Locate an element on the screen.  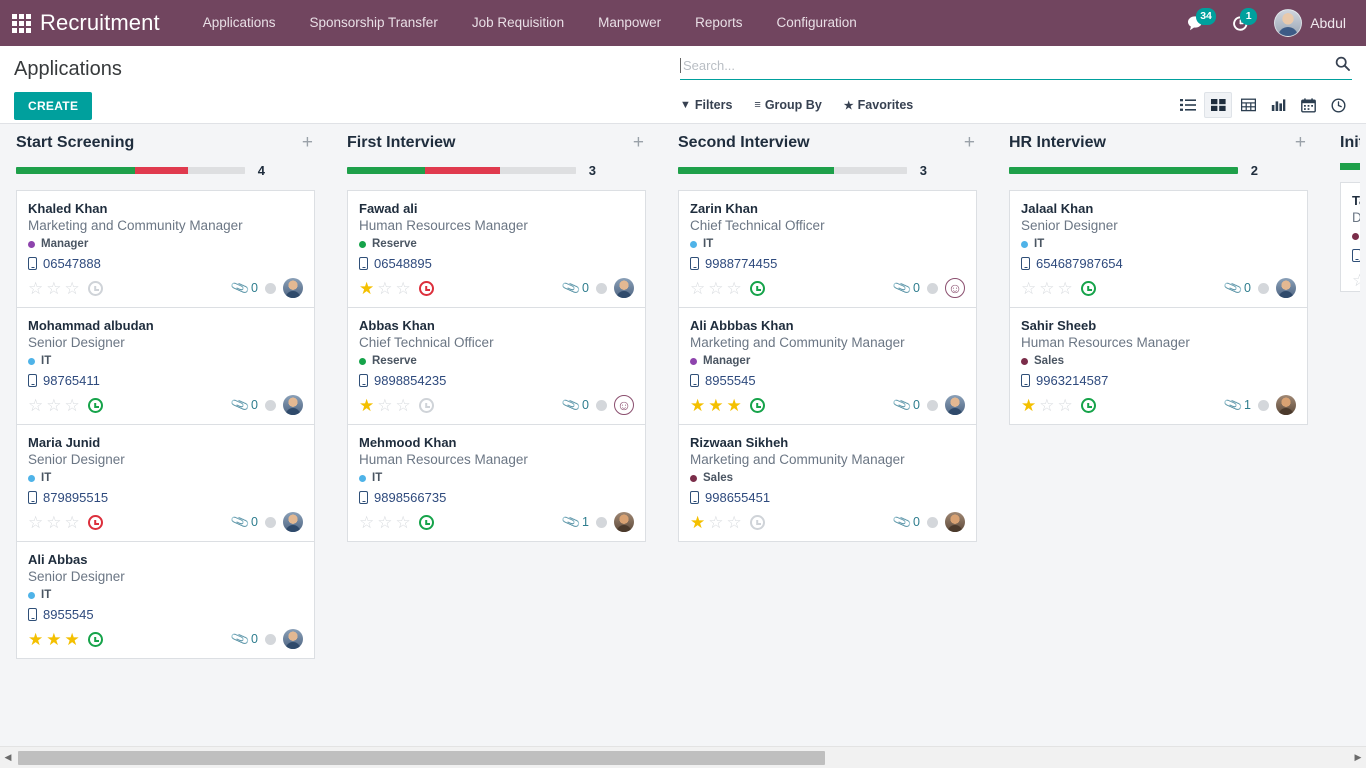
attachment-count: 📎 1 is located at coordinates (574, 521).